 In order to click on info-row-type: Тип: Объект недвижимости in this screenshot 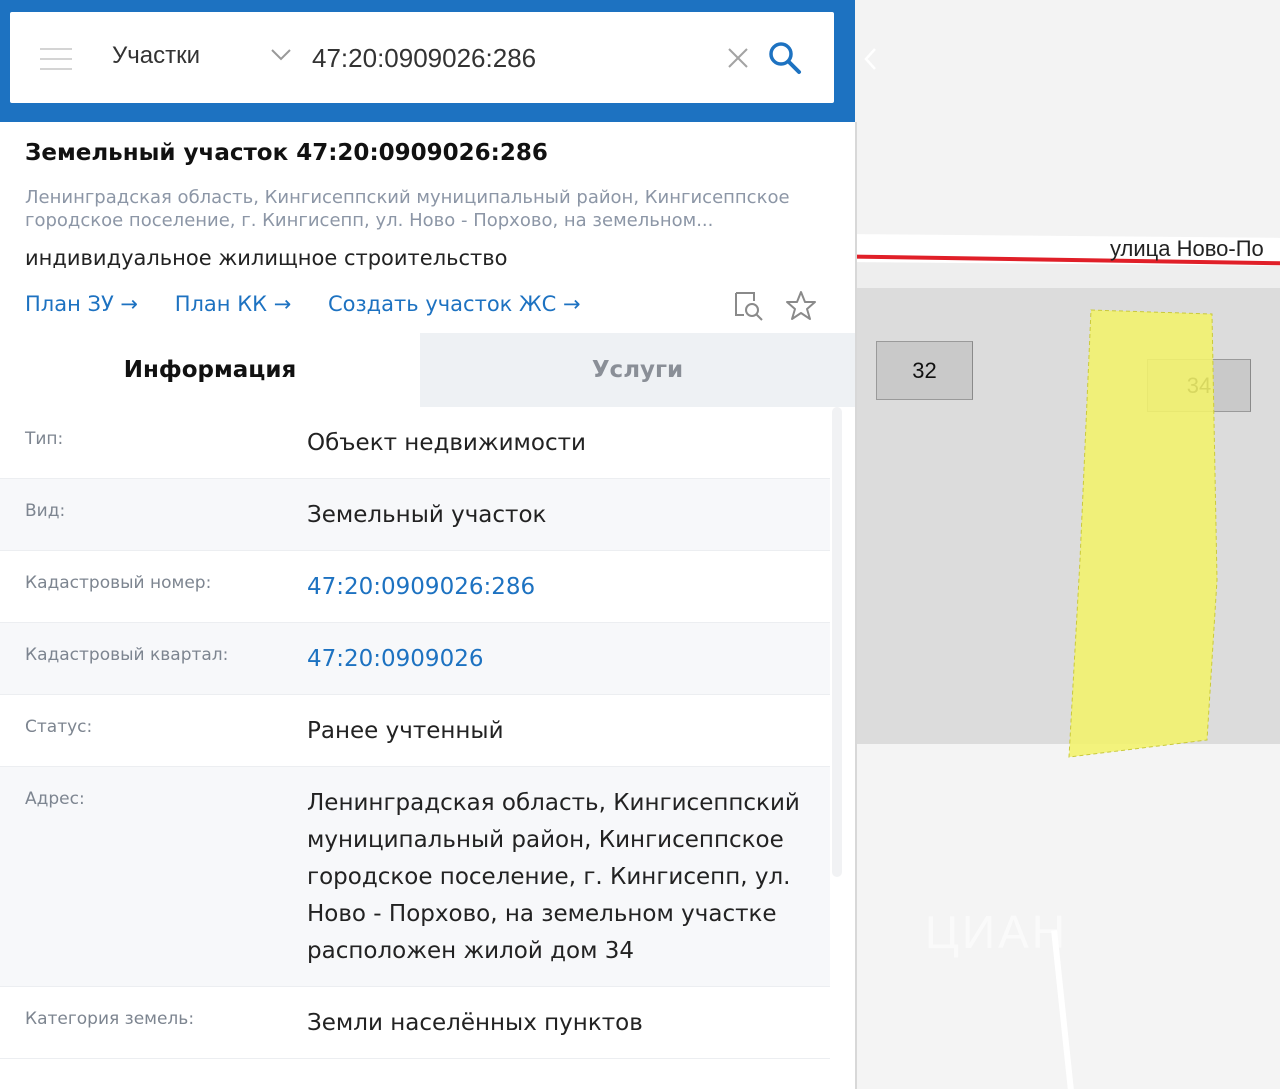, I will do `click(415, 443)`.